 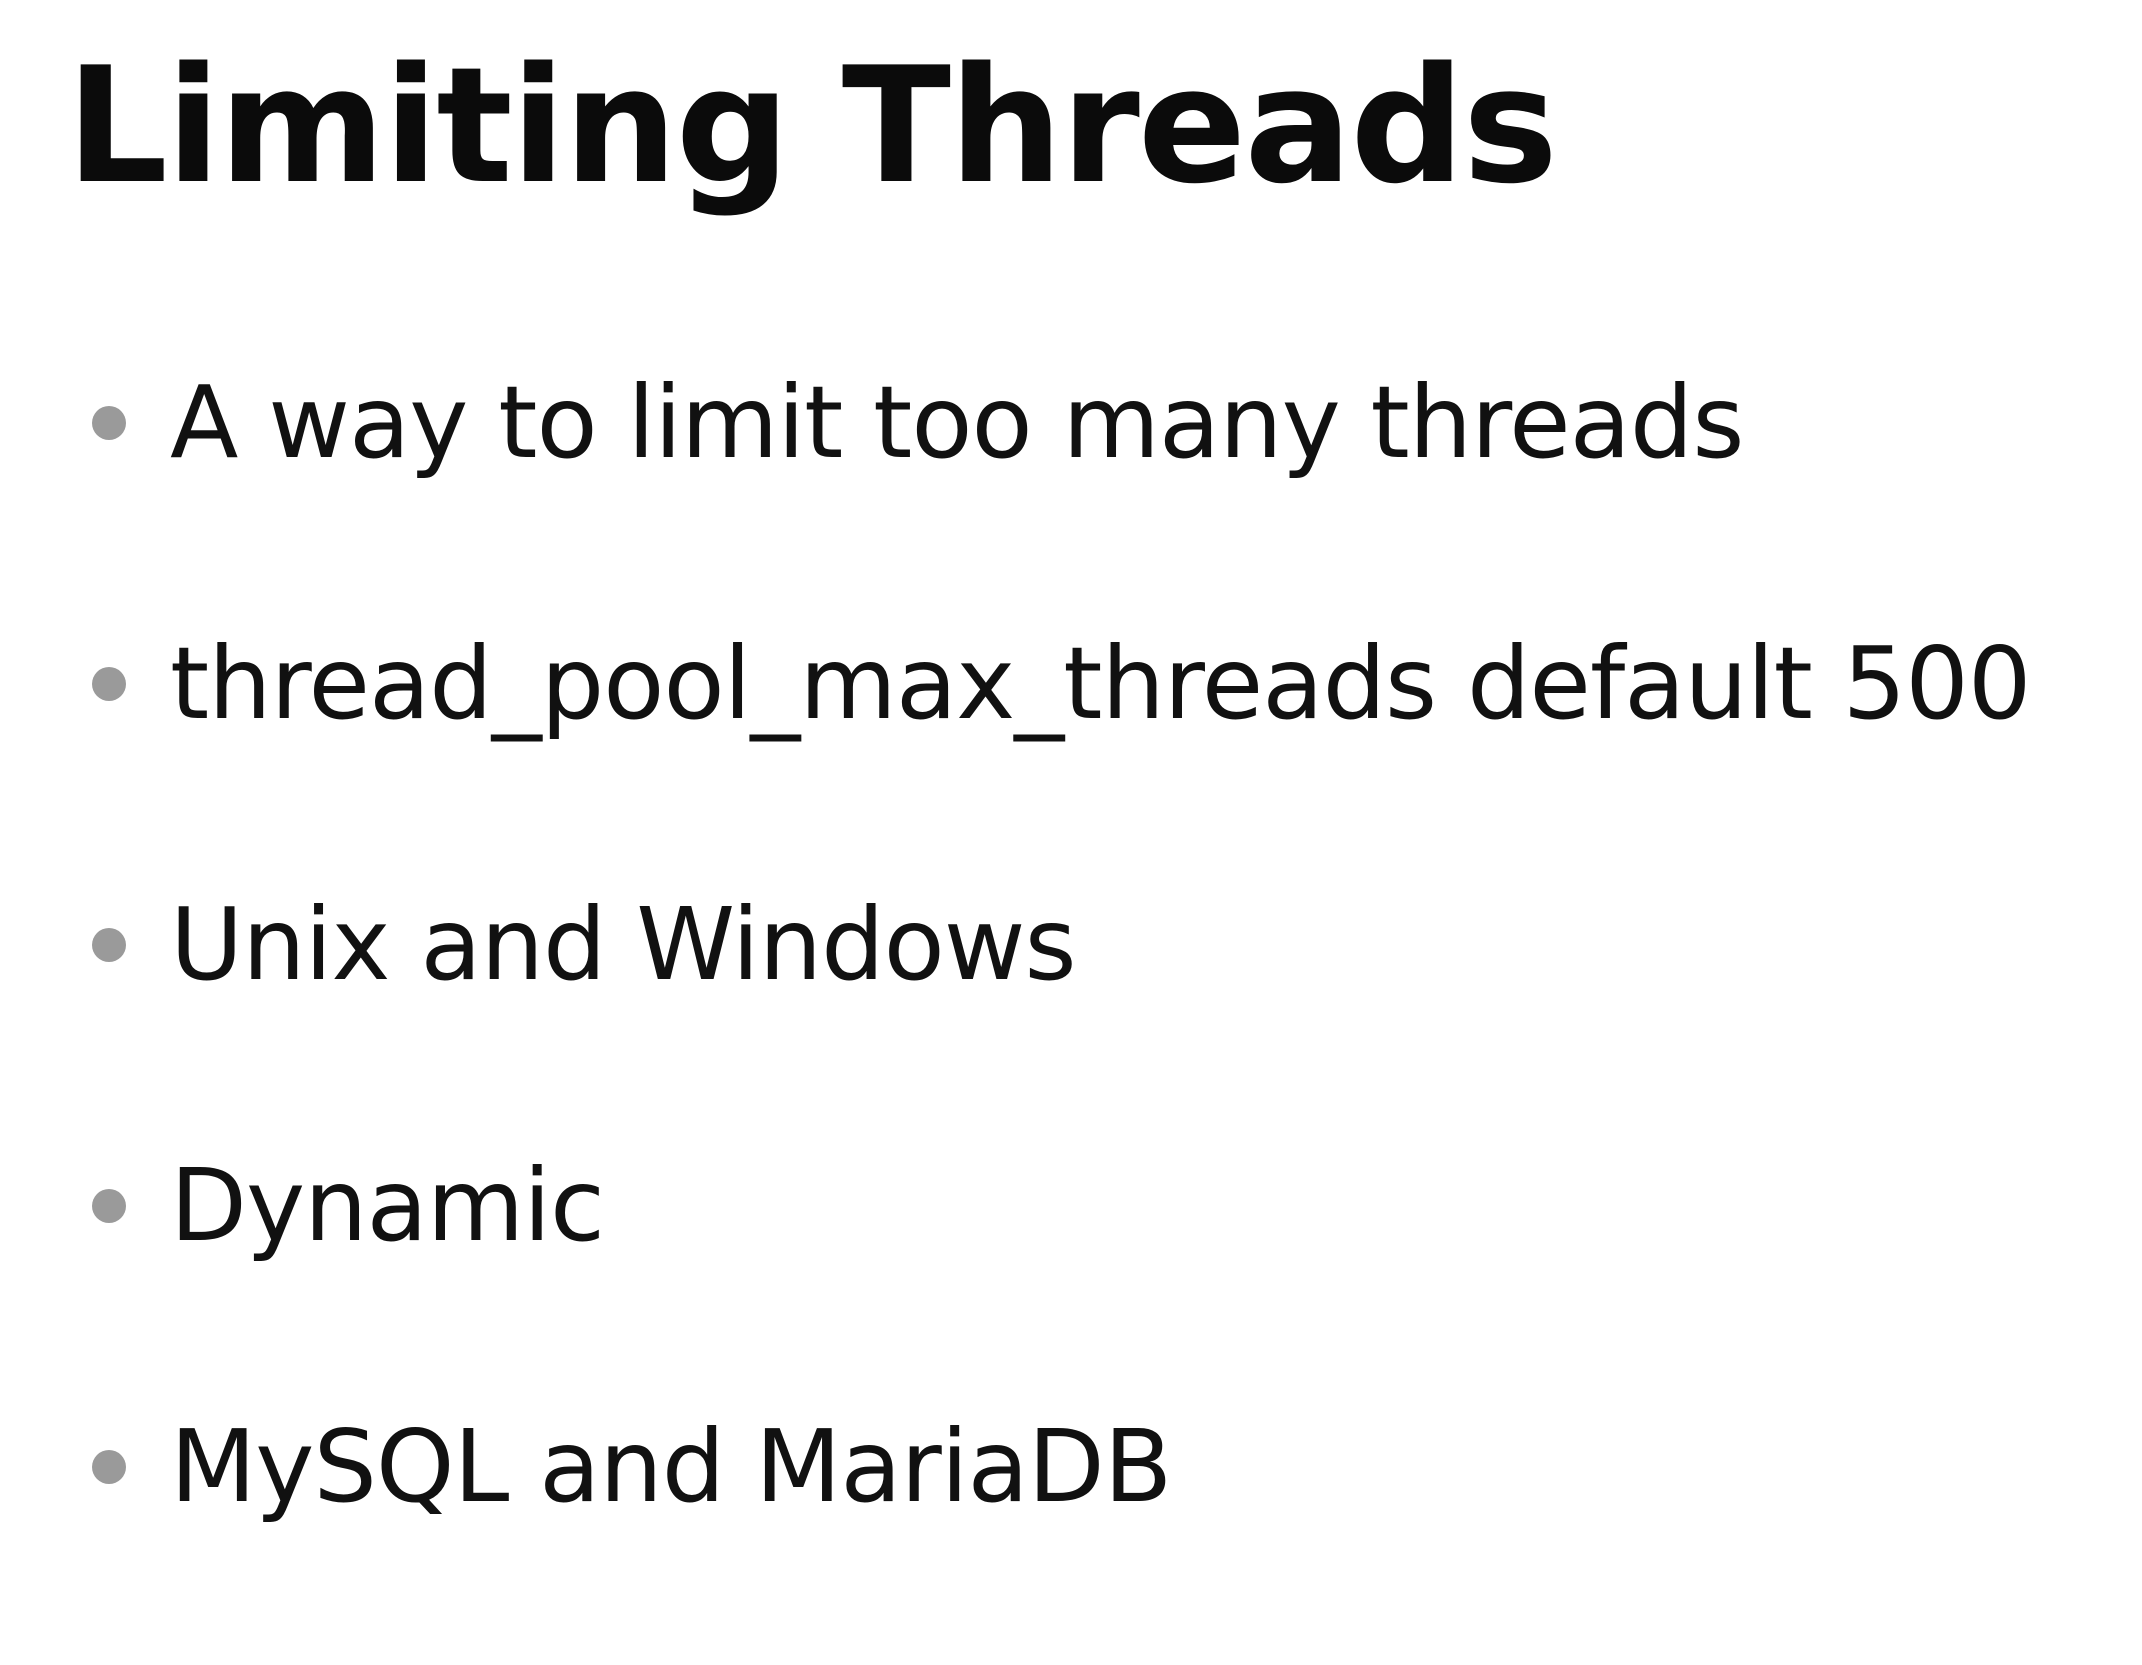 What do you see at coordinates (623, 944) in the screenshot?
I see `bullet-text: Unix and Windows` at bounding box center [623, 944].